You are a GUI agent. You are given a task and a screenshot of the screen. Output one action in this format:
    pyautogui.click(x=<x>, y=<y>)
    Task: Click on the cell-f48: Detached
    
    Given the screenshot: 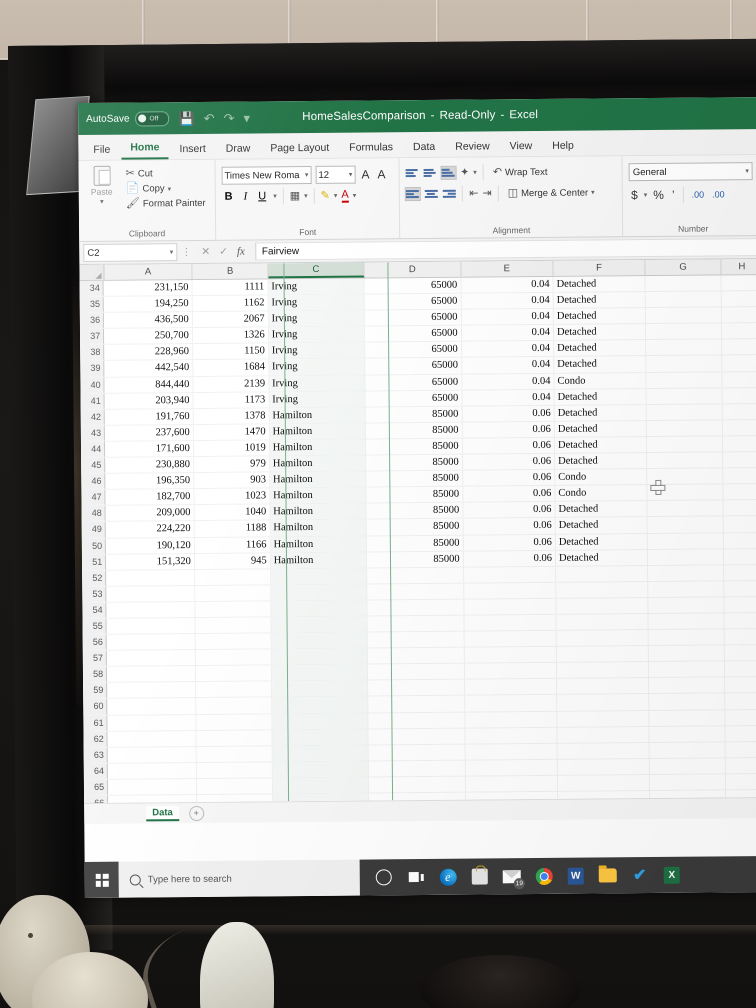 What is the action you would take?
    pyautogui.click(x=601, y=509)
    